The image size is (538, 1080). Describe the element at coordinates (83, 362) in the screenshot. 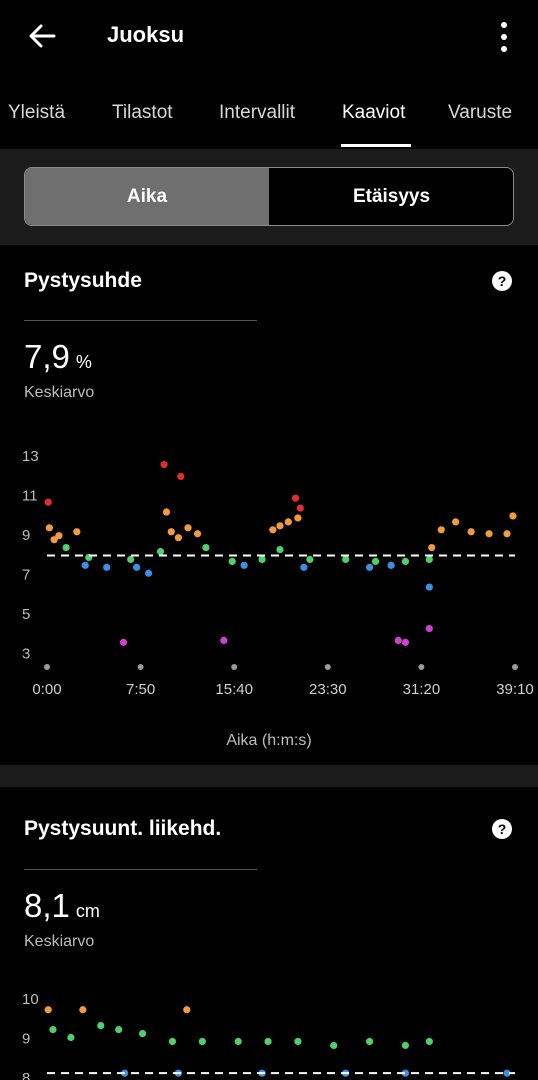

I see `value-unit: %` at that location.